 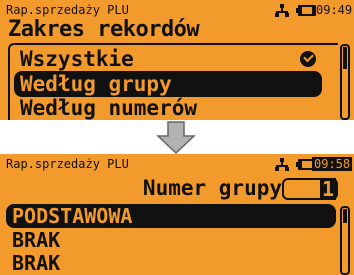 I want to click on page-title: Zakres rekordów, so click(x=104, y=29).